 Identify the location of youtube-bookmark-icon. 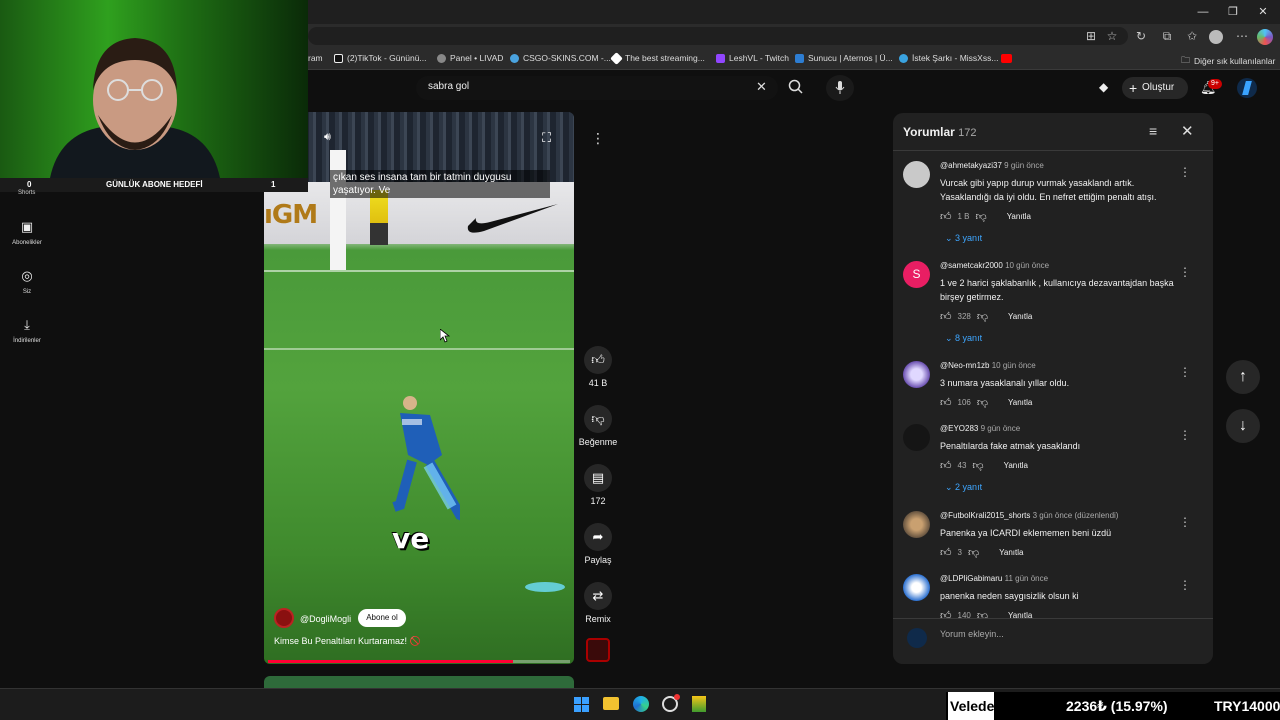
(1006, 58).